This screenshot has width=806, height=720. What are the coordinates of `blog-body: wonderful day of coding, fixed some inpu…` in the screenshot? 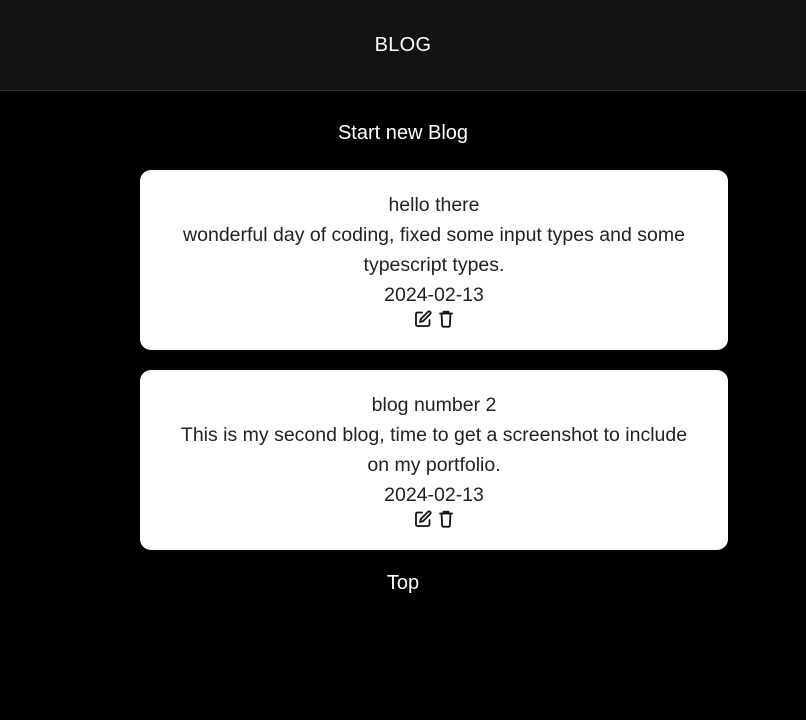 It's located at (434, 250).